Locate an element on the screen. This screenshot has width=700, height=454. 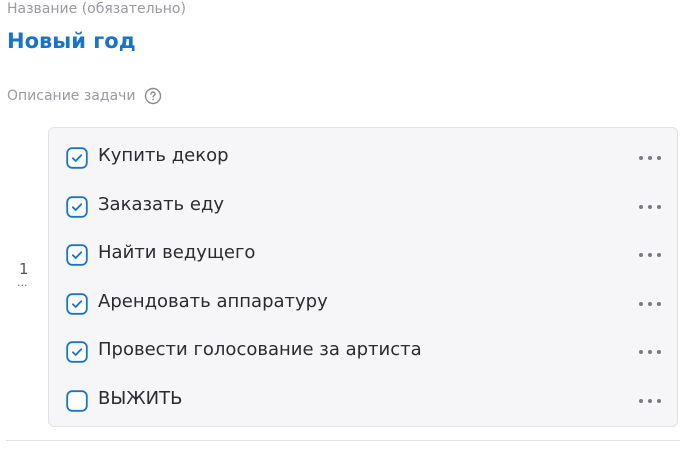
title-field-value: Новый год is located at coordinates (71, 41).